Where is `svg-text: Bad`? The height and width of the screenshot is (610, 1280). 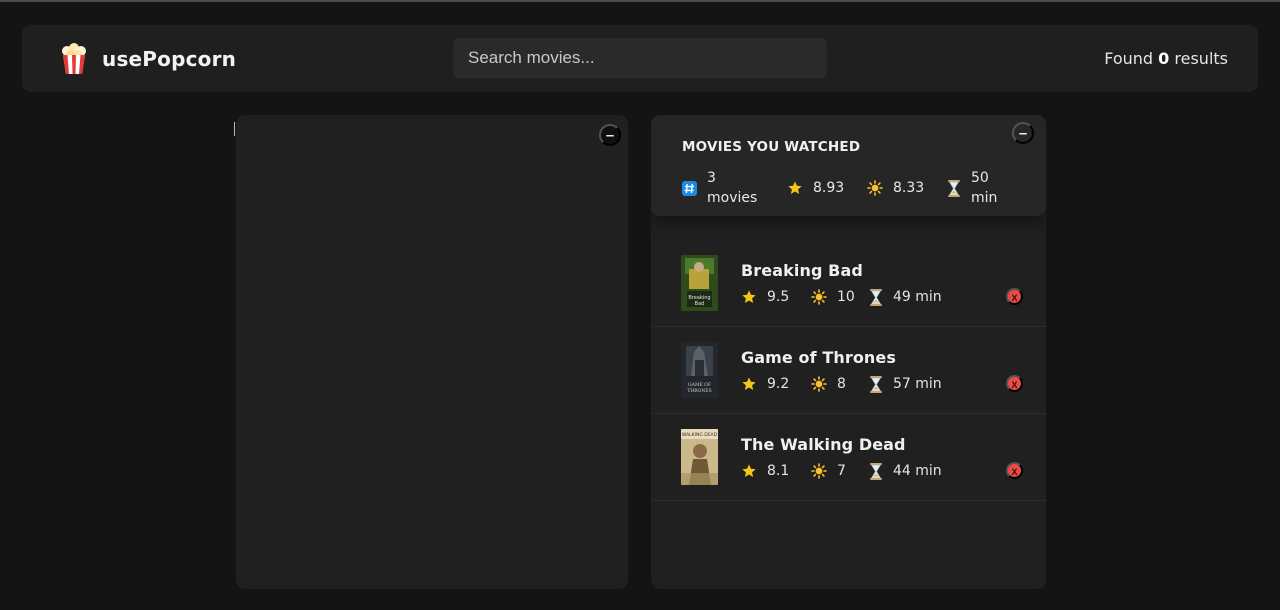
svg-text: Bad is located at coordinates (700, 304).